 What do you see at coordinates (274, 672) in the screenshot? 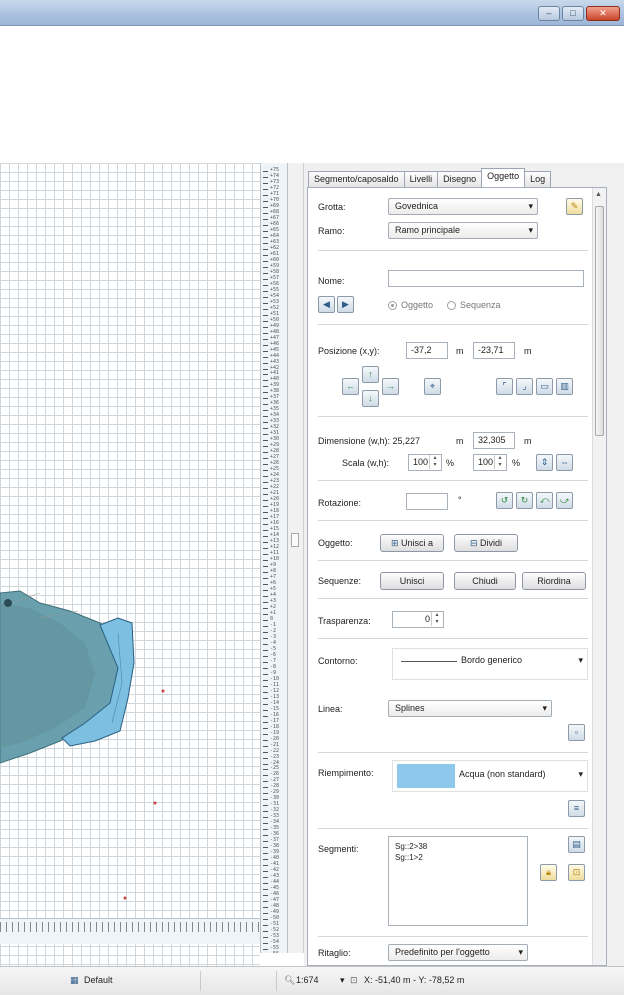
I see `ruler-tick: -9` at bounding box center [274, 672].